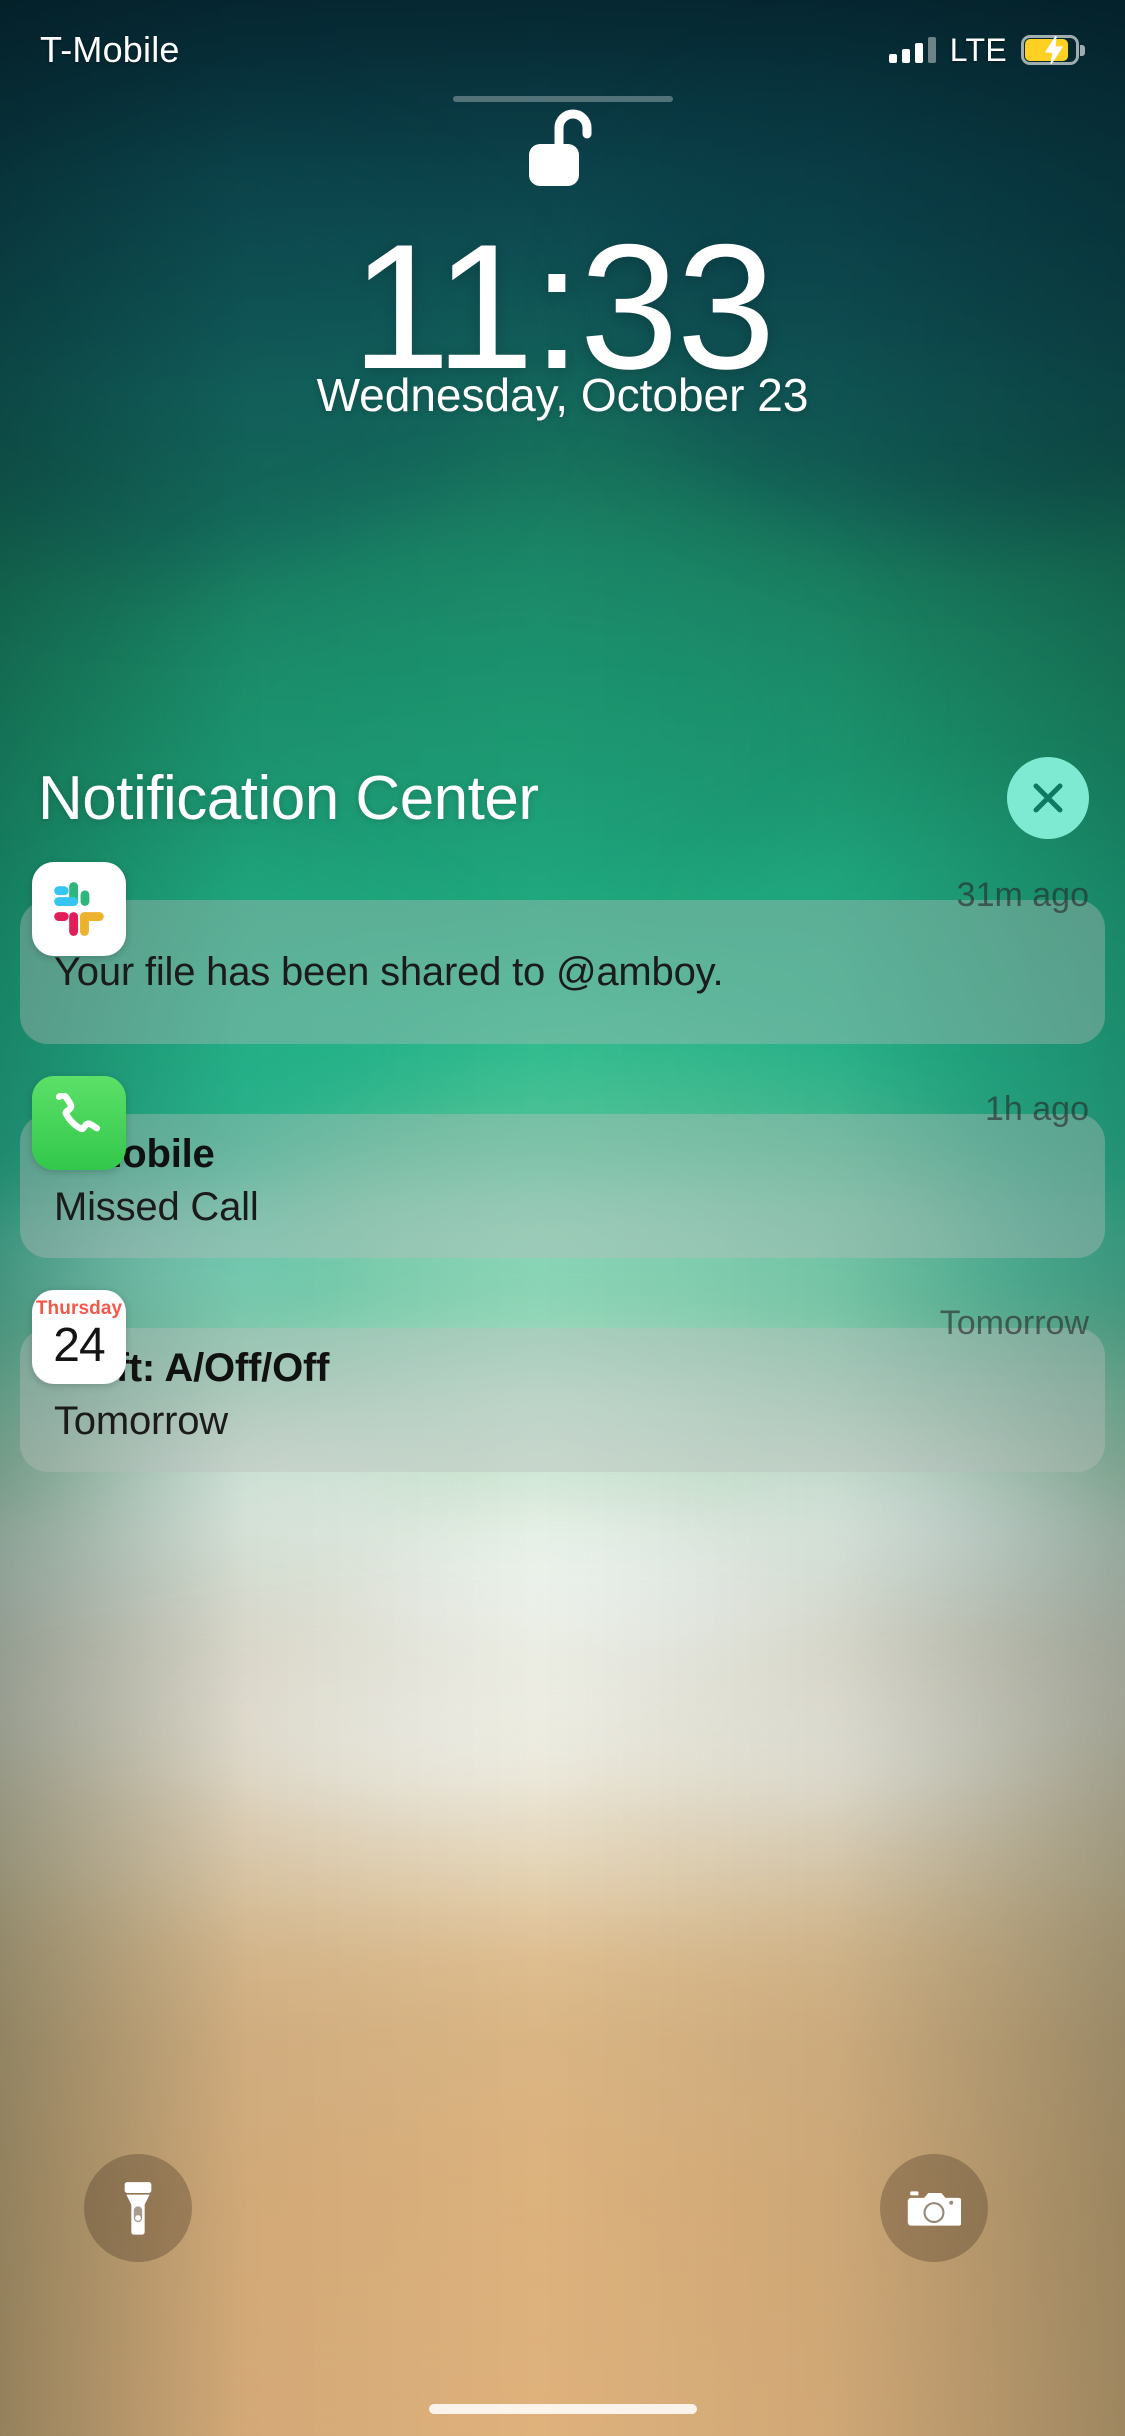 The height and width of the screenshot is (2436, 1125). I want to click on close-x-icon, so click(1048, 798).